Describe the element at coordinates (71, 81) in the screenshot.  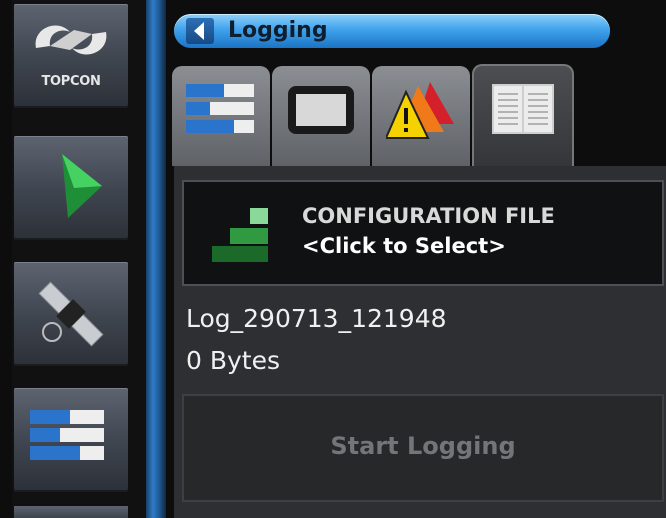
I see `logo-text: TOPCON` at that location.